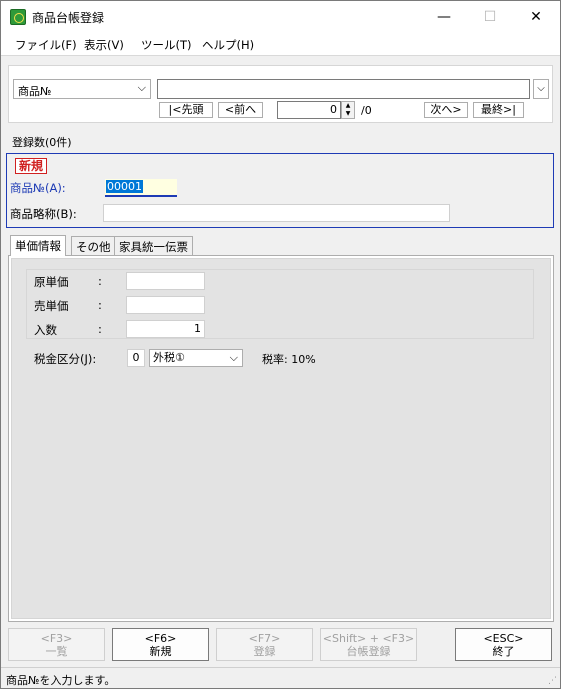 The image size is (561, 689). I want to click on product-short-name-input, so click(276, 213).